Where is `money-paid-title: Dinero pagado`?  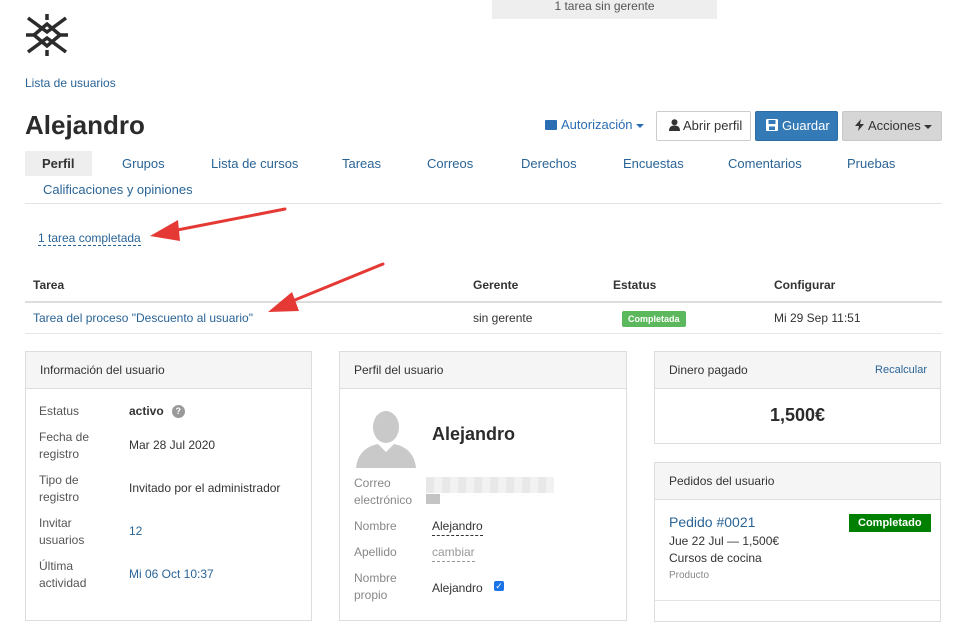
money-paid-title: Dinero pagado is located at coordinates (708, 370).